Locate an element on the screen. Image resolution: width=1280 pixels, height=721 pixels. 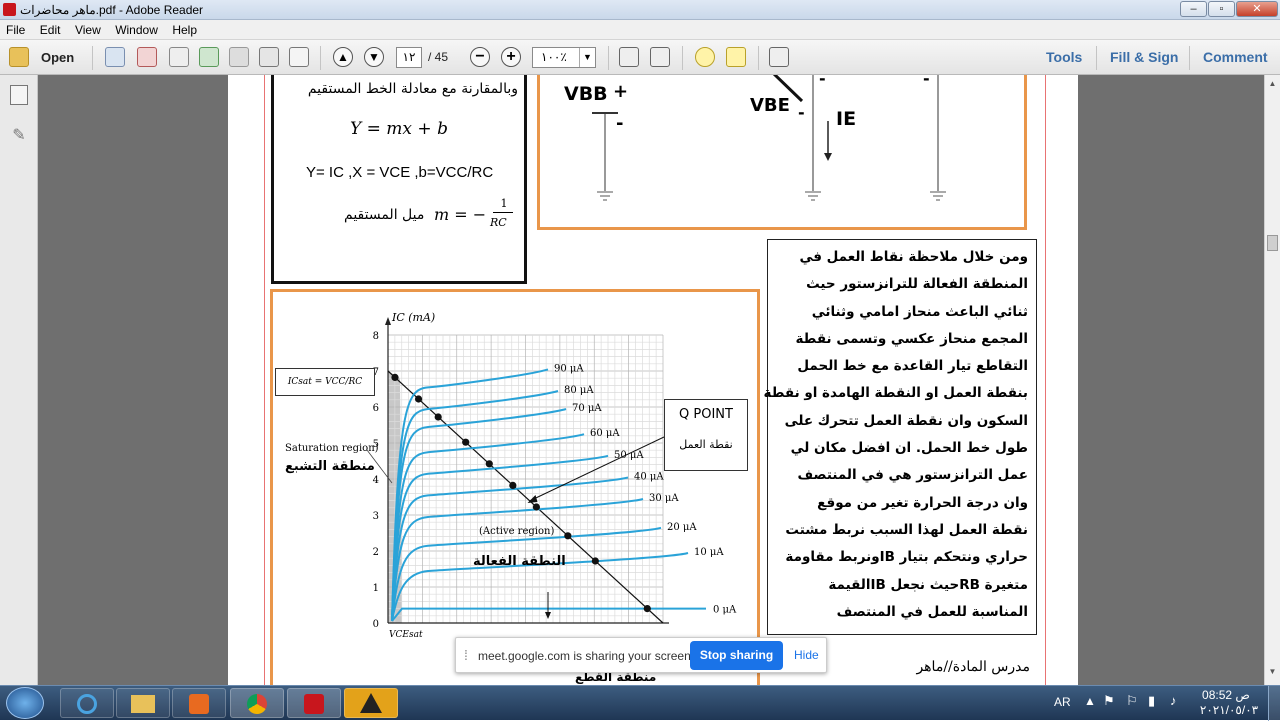
volume-icon: ♪ is located at coordinates (1173, 700).